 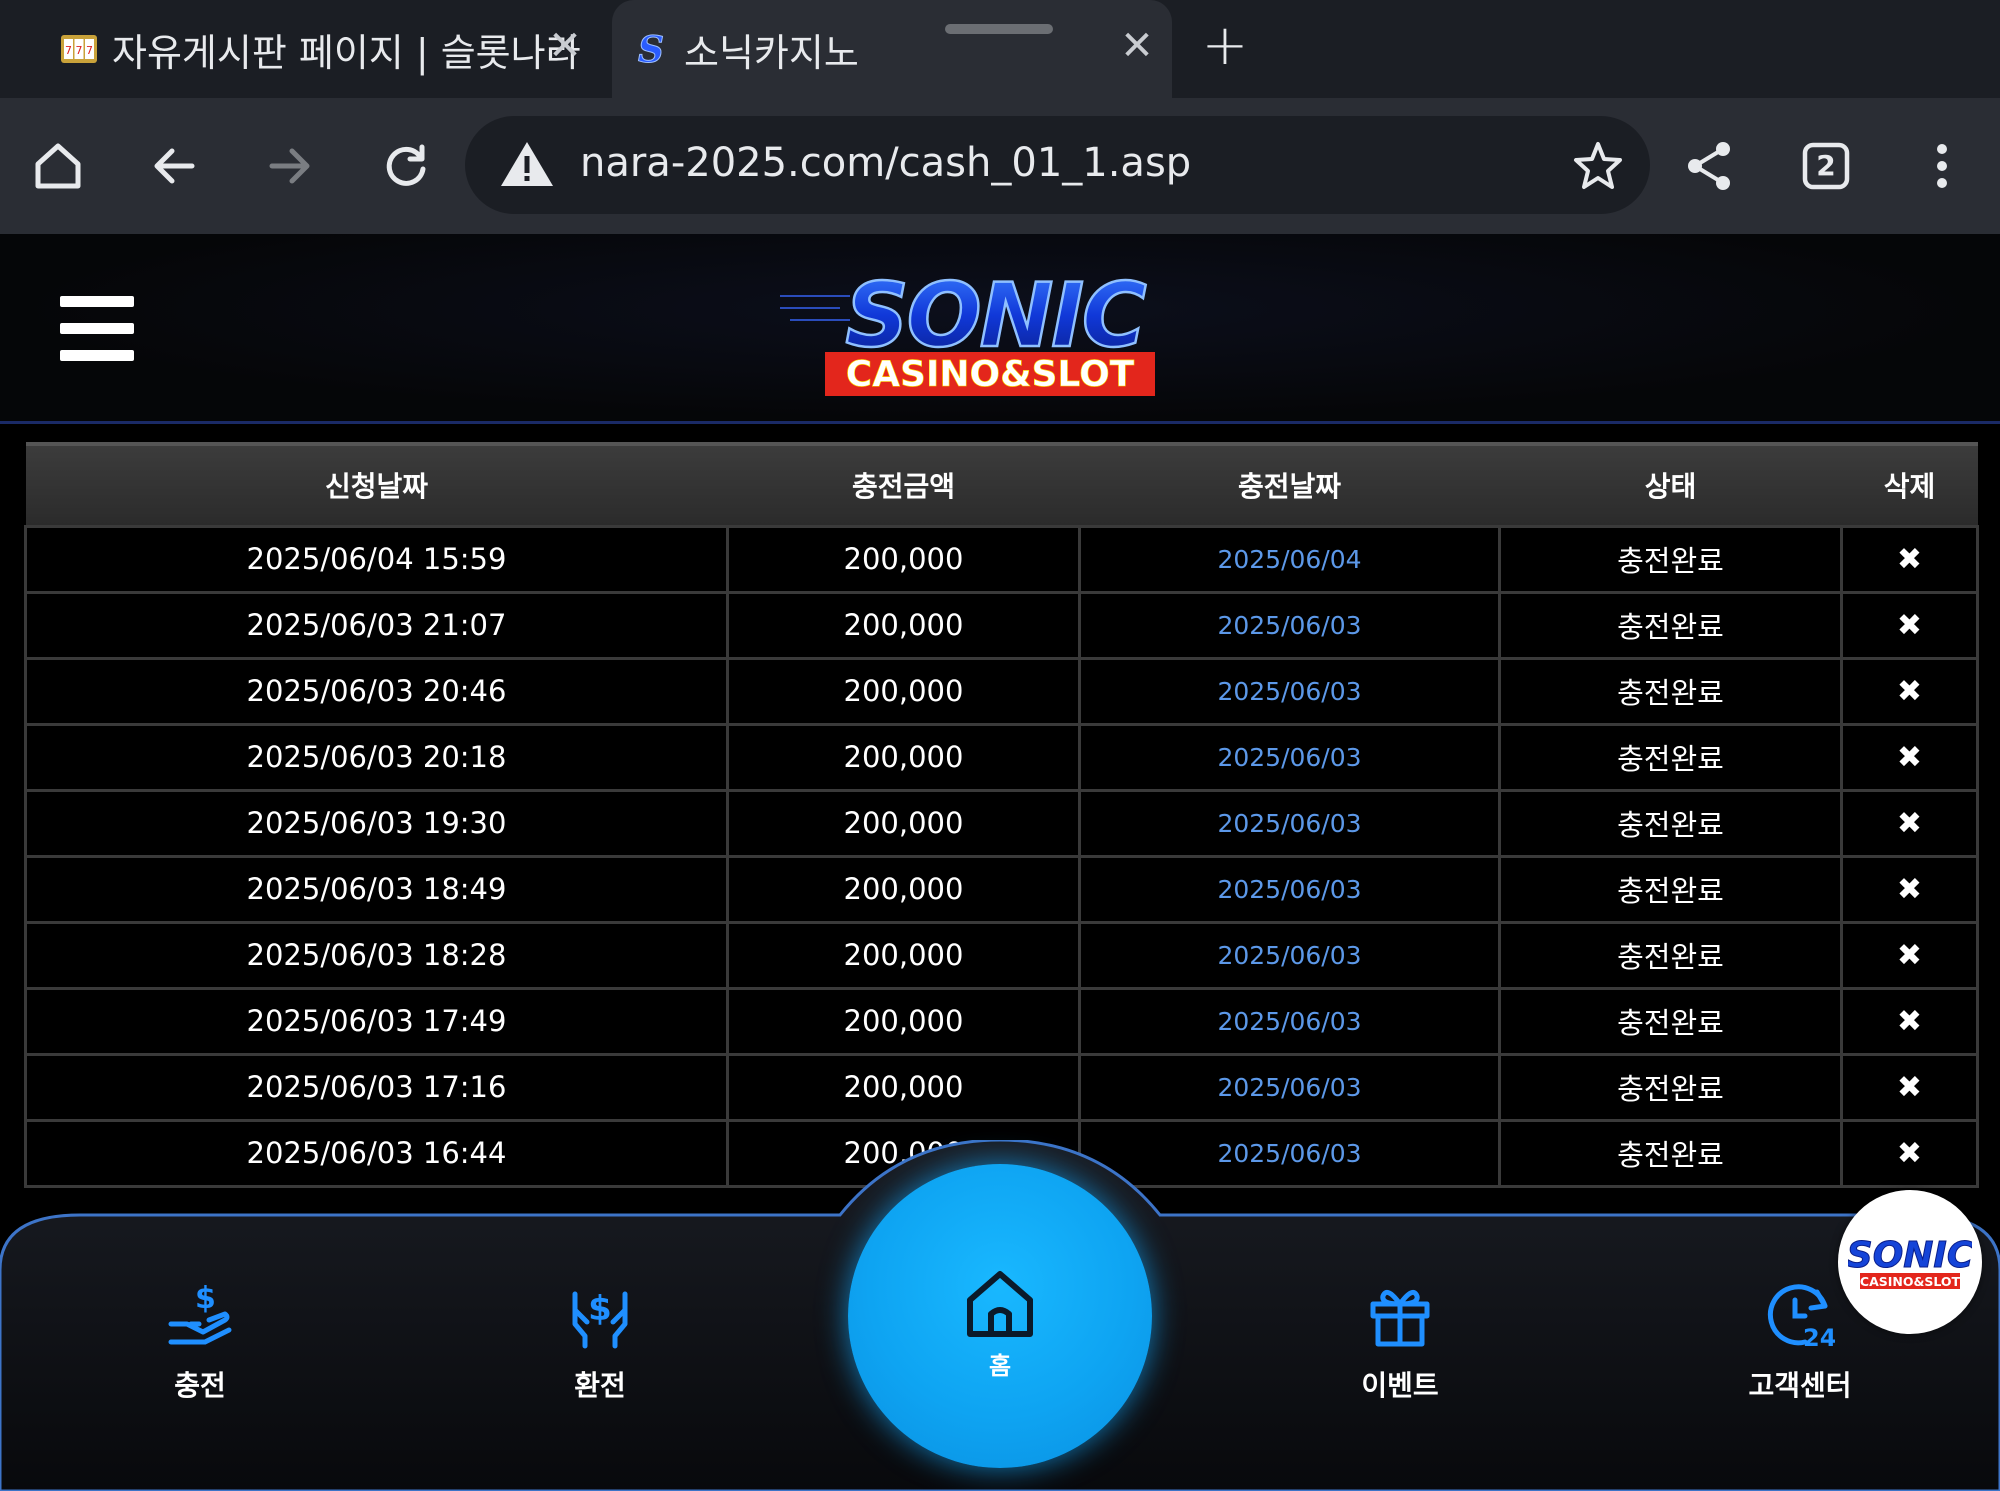 I want to click on nav-home-button: 홈, so click(x=1000, y=1316).